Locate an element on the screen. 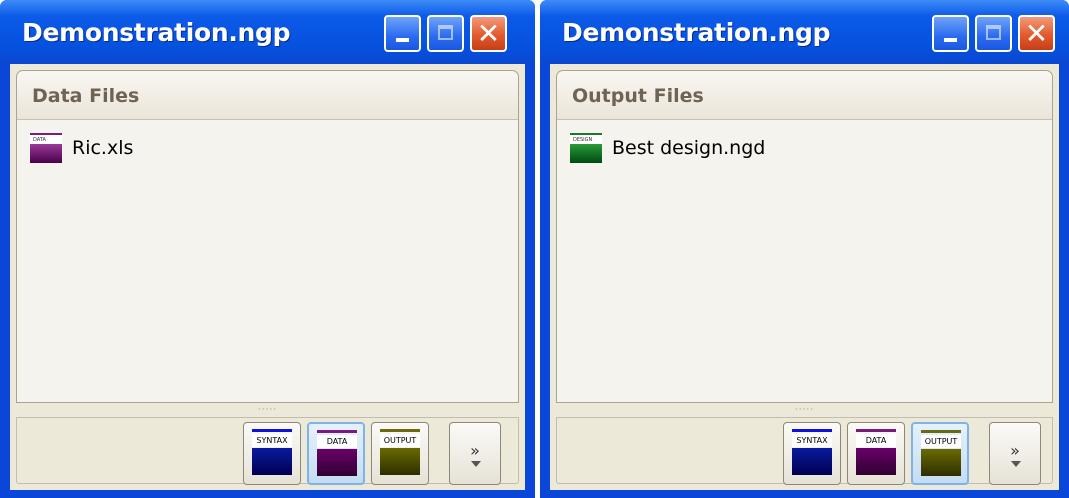  file-name: Ric.xls is located at coordinates (103, 148).